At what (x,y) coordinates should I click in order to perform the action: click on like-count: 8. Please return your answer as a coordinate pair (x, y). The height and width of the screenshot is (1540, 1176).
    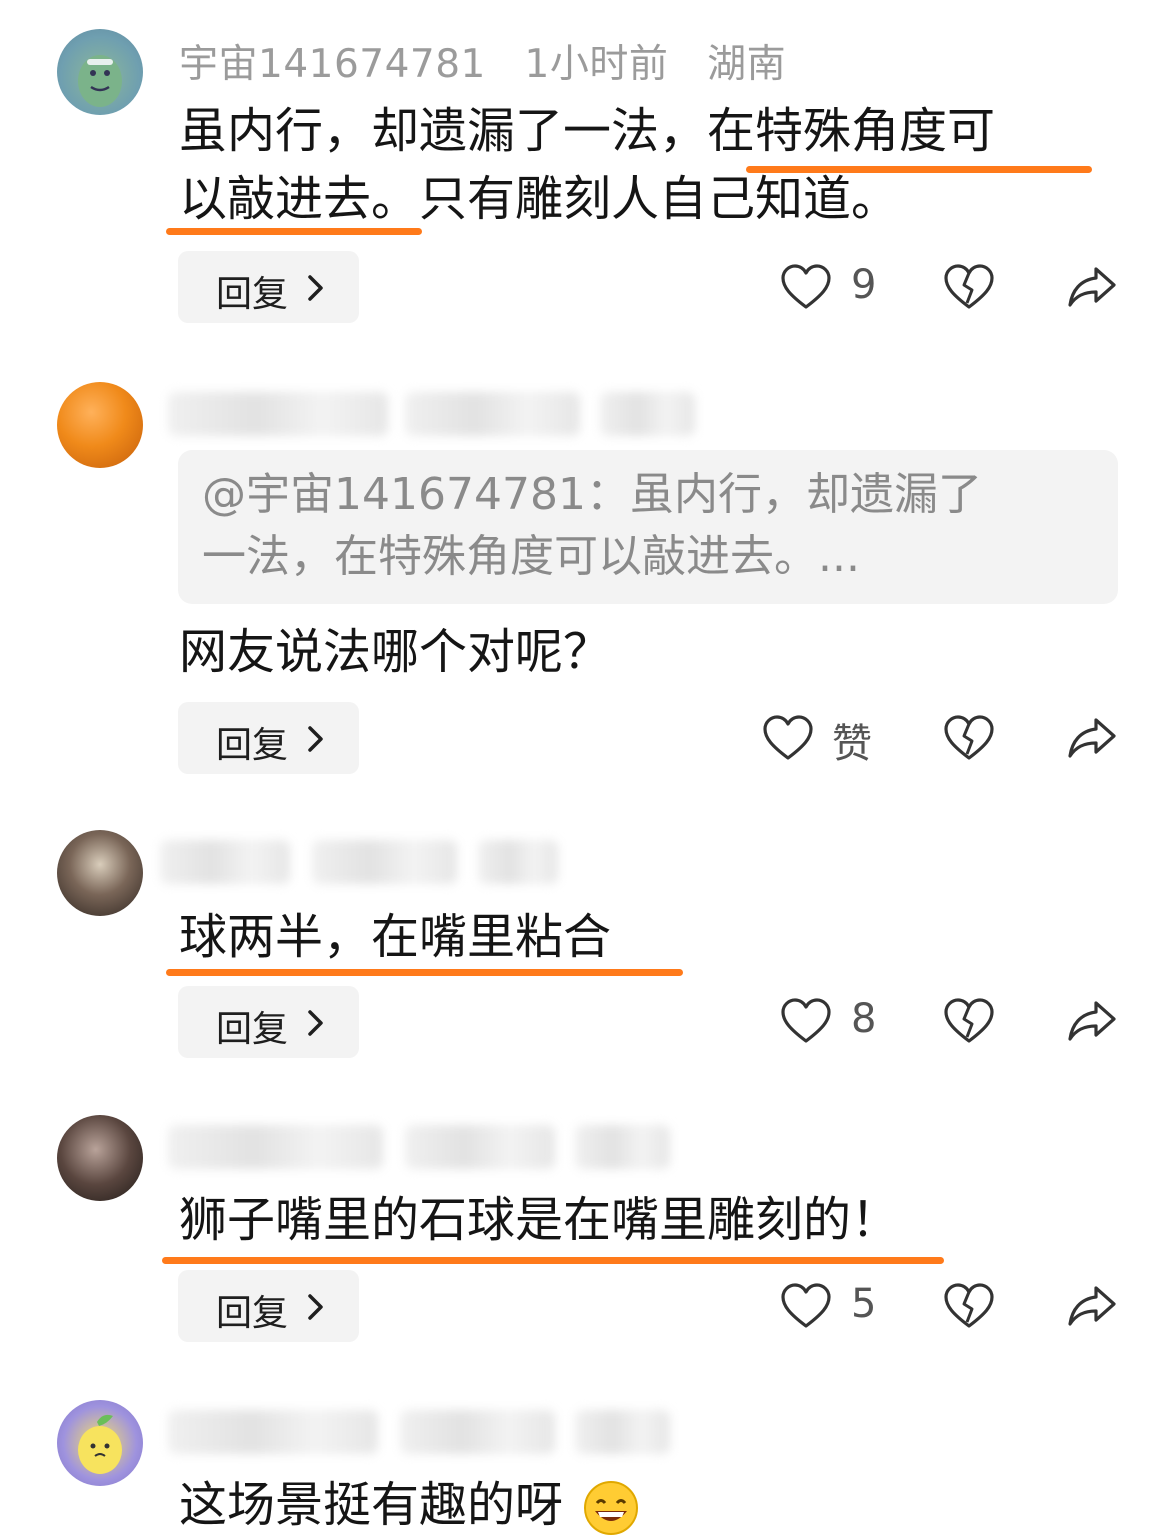
    Looking at the image, I should click on (864, 1019).